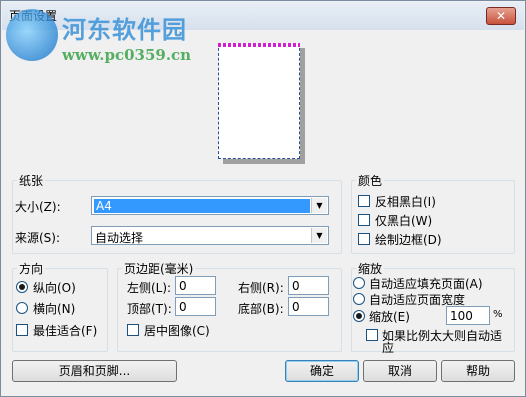 The width and height of the screenshot is (526, 397). Describe the element at coordinates (408, 240) in the screenshot. I see `draw-border-label: 绘制边框(D)` at that location.